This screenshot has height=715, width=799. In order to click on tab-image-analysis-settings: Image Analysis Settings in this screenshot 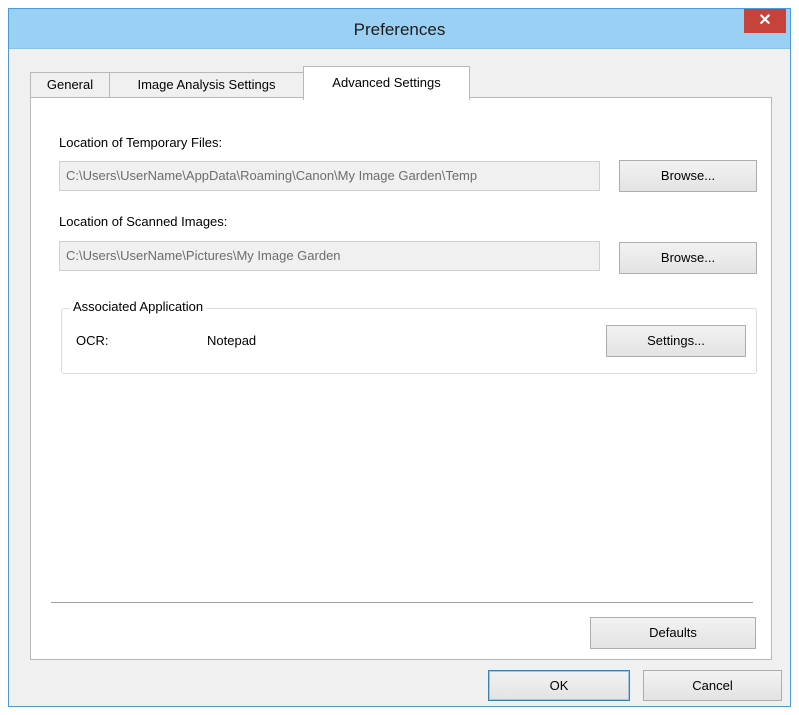, I will do `click(206, 85)`.